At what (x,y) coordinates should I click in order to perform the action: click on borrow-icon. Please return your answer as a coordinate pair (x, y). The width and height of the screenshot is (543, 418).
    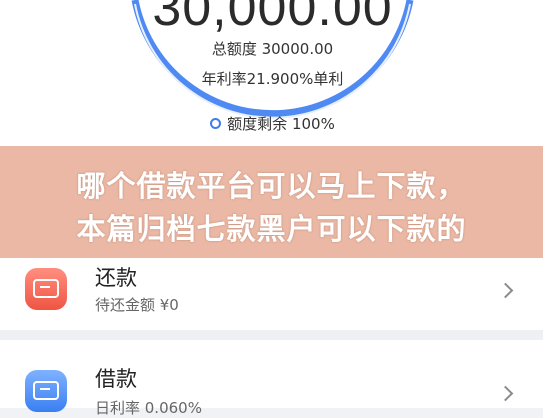
    Looking at the image, I should click on (46, 391).